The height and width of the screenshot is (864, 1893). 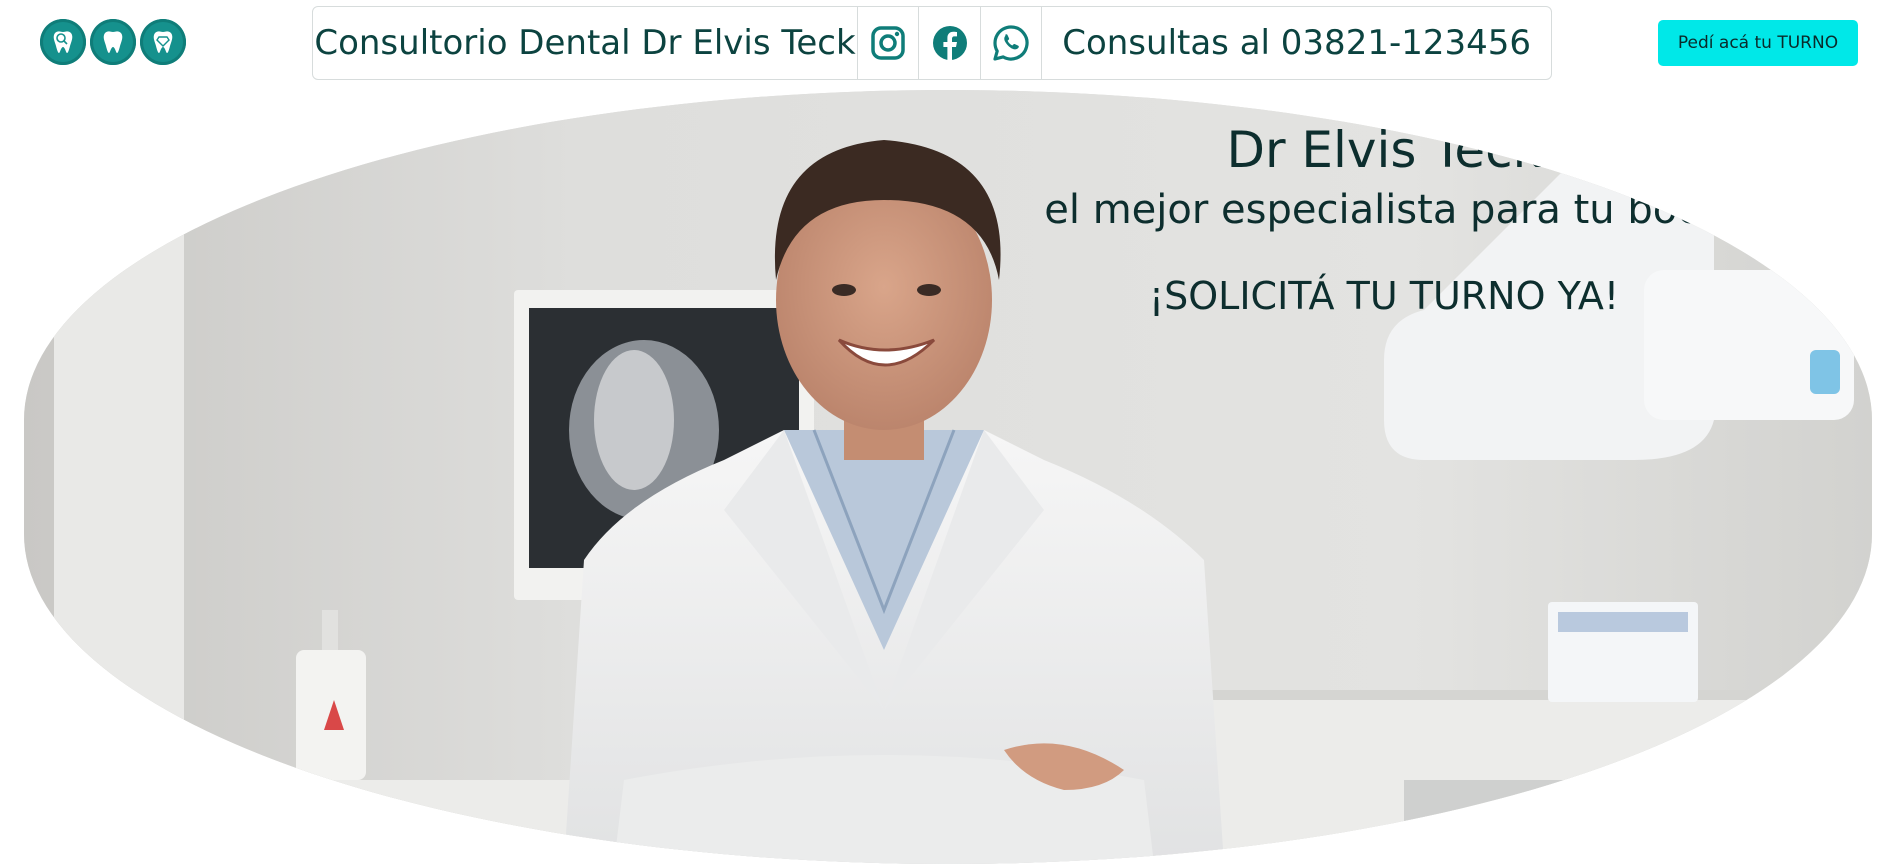 I want to click on instagram-link, so click(x=889, y=43).